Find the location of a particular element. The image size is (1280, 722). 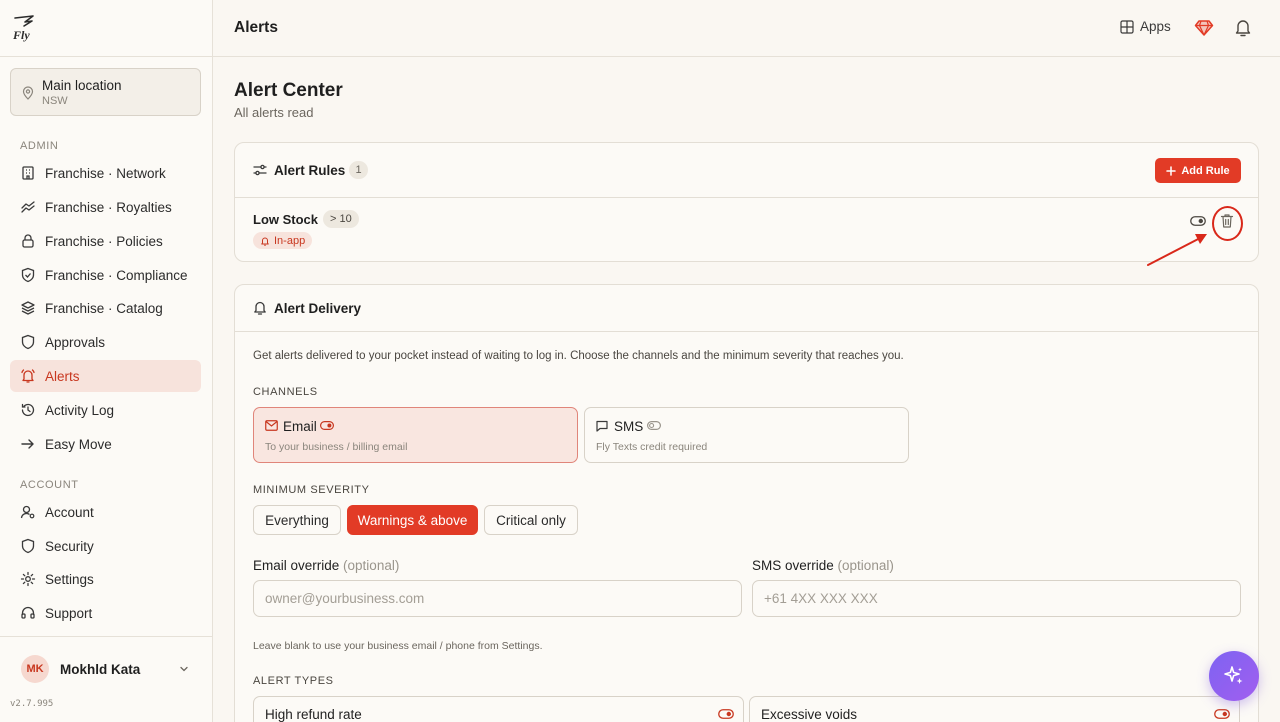

sidebar-item-label: Franchise · Policies is located at coordinates (104, 241).